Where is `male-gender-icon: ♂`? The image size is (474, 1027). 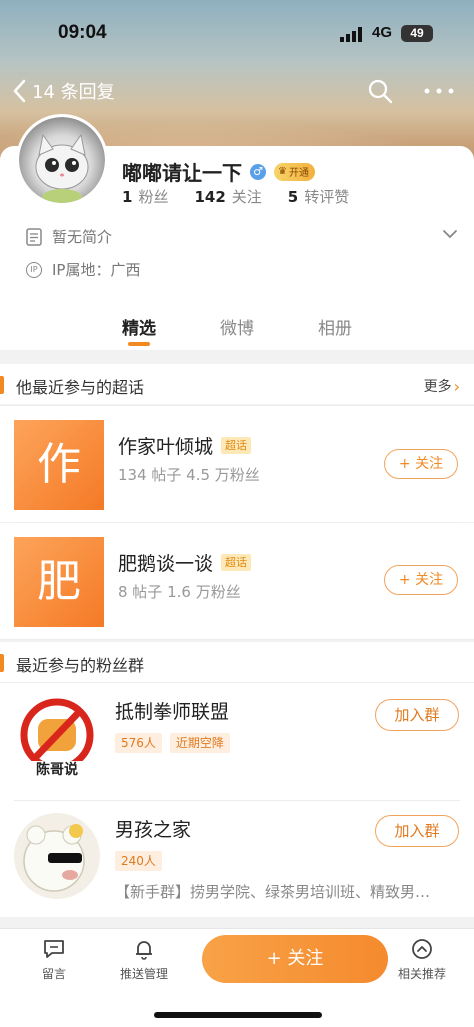
male-gender-icon: ♂ is located at coordinates (258, 171).